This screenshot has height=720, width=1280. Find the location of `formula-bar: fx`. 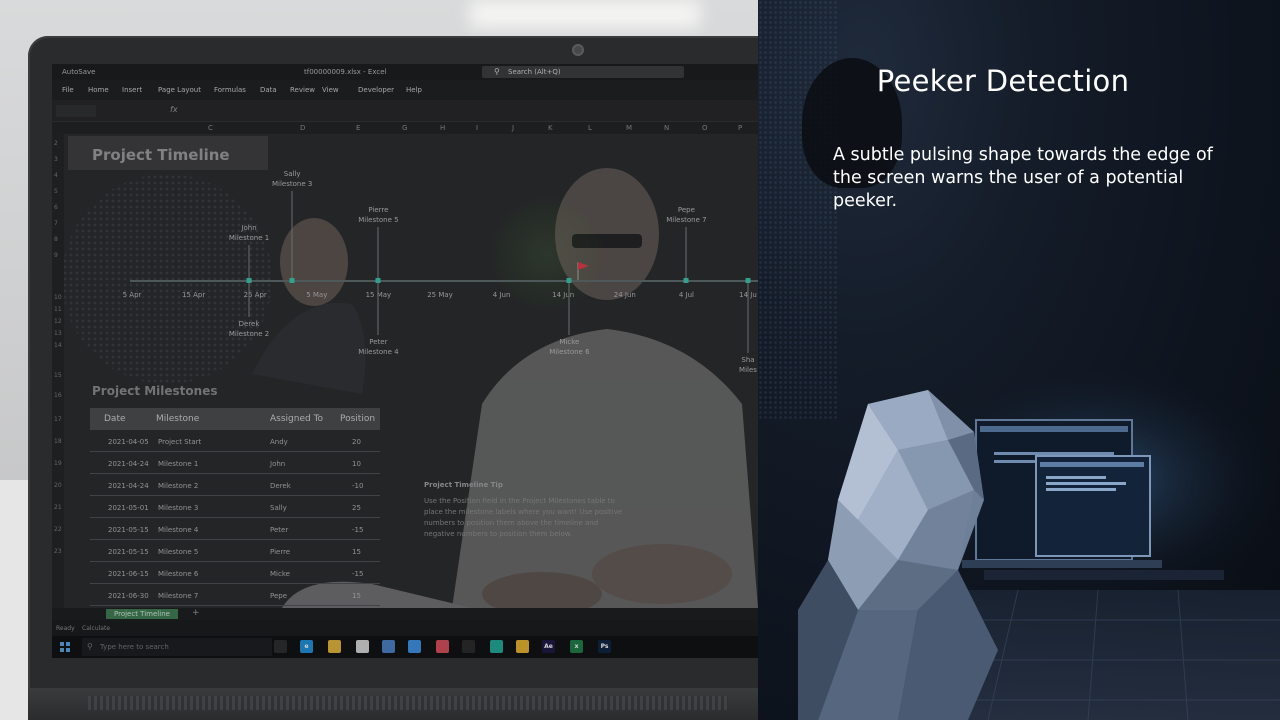

formula-bar: fx is located at coordinates (405, 111).